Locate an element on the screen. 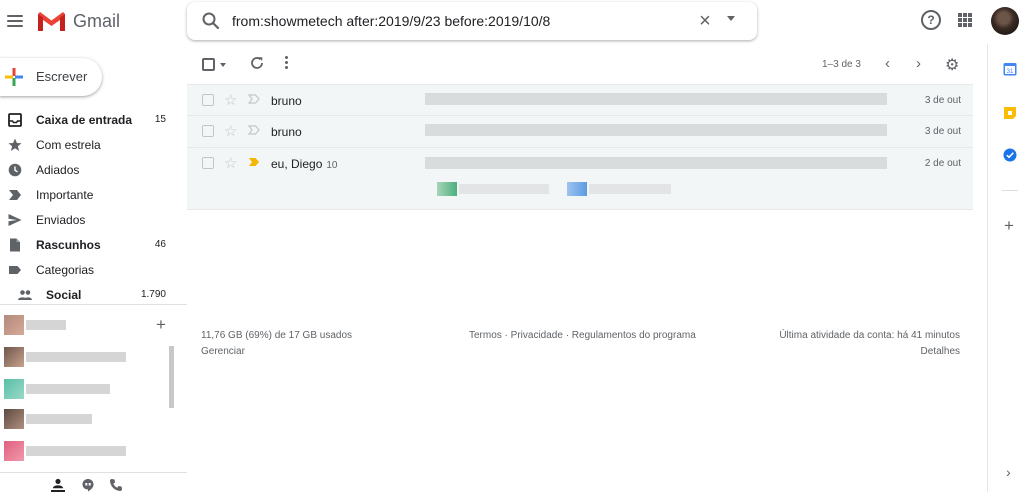 The width and height of the screenshot is (1024, 492). unread-count: 15 is located at coordinates (160, 119).